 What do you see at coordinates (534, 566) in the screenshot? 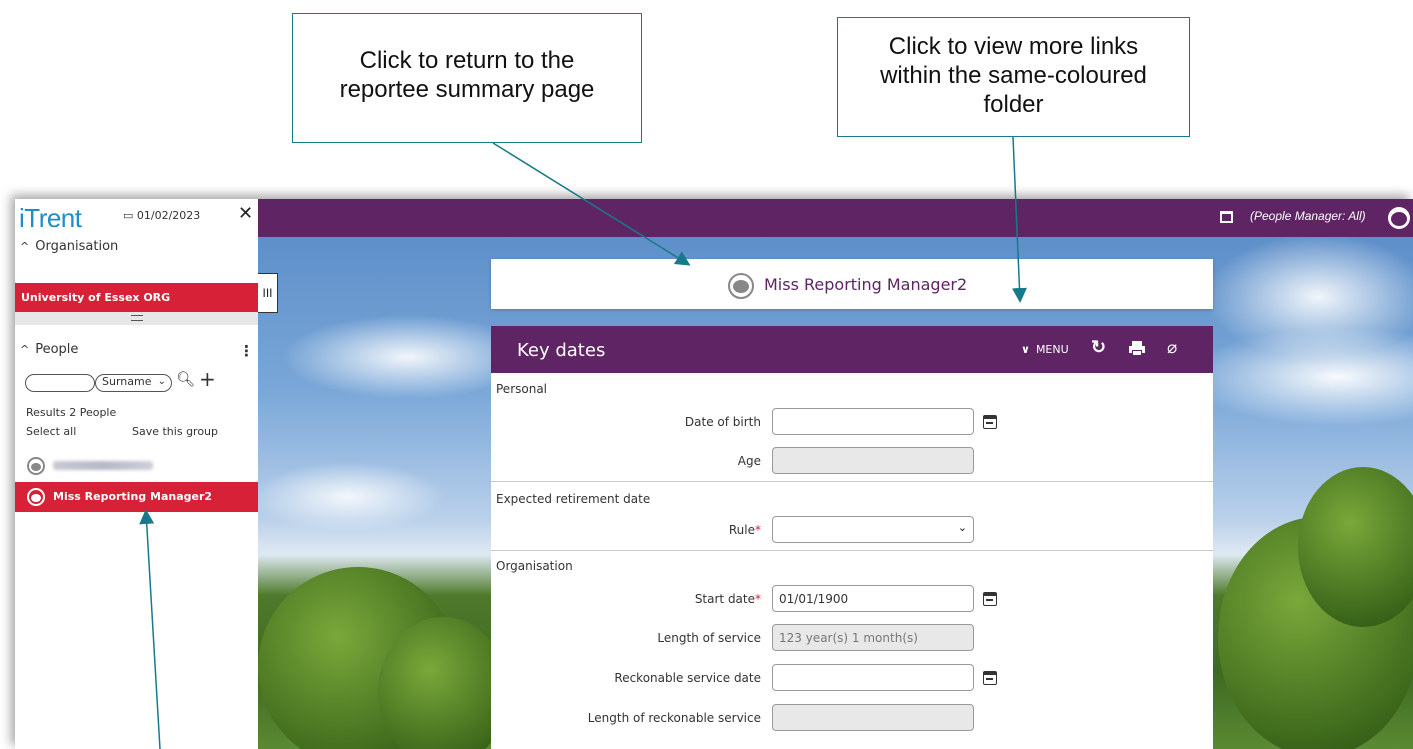
I see `section-organisation: Organisation` at bounding box center [534, 566].